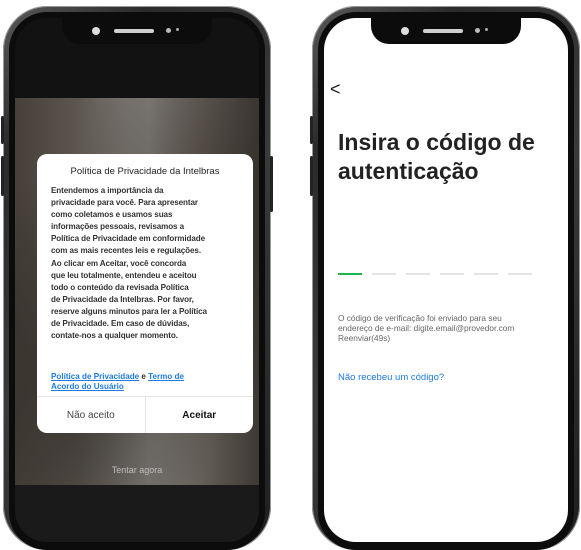 The image size is (581, 550). Describe the element at coordinates (119, 263) in the screenshot. I see `body-line: Ao clicar em Aceitar, você concorda` at that location.